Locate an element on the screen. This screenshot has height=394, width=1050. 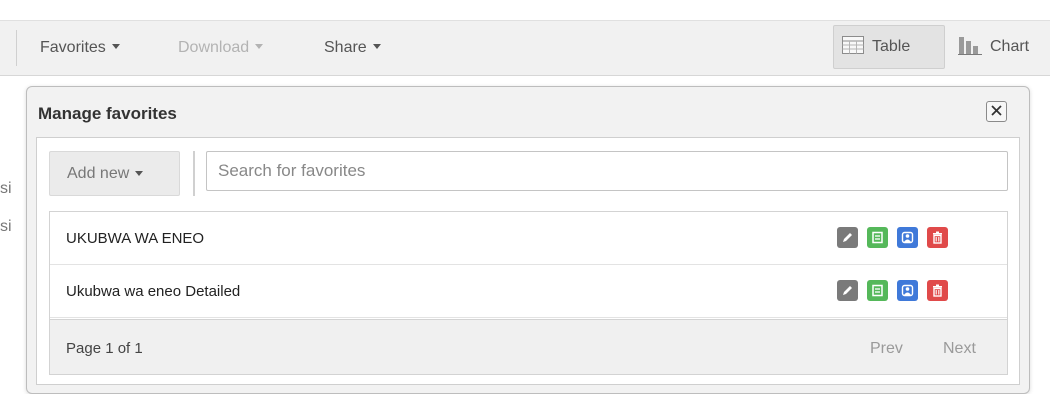
favorite-name: UKUBWA WA ENEO is located at coordinates (135, 238).